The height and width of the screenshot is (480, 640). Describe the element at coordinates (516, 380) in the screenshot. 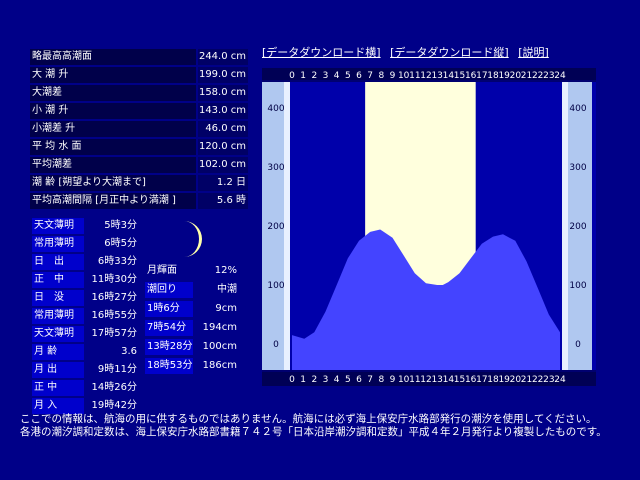

I see `x-tick-label-bottom: 20` at that location.